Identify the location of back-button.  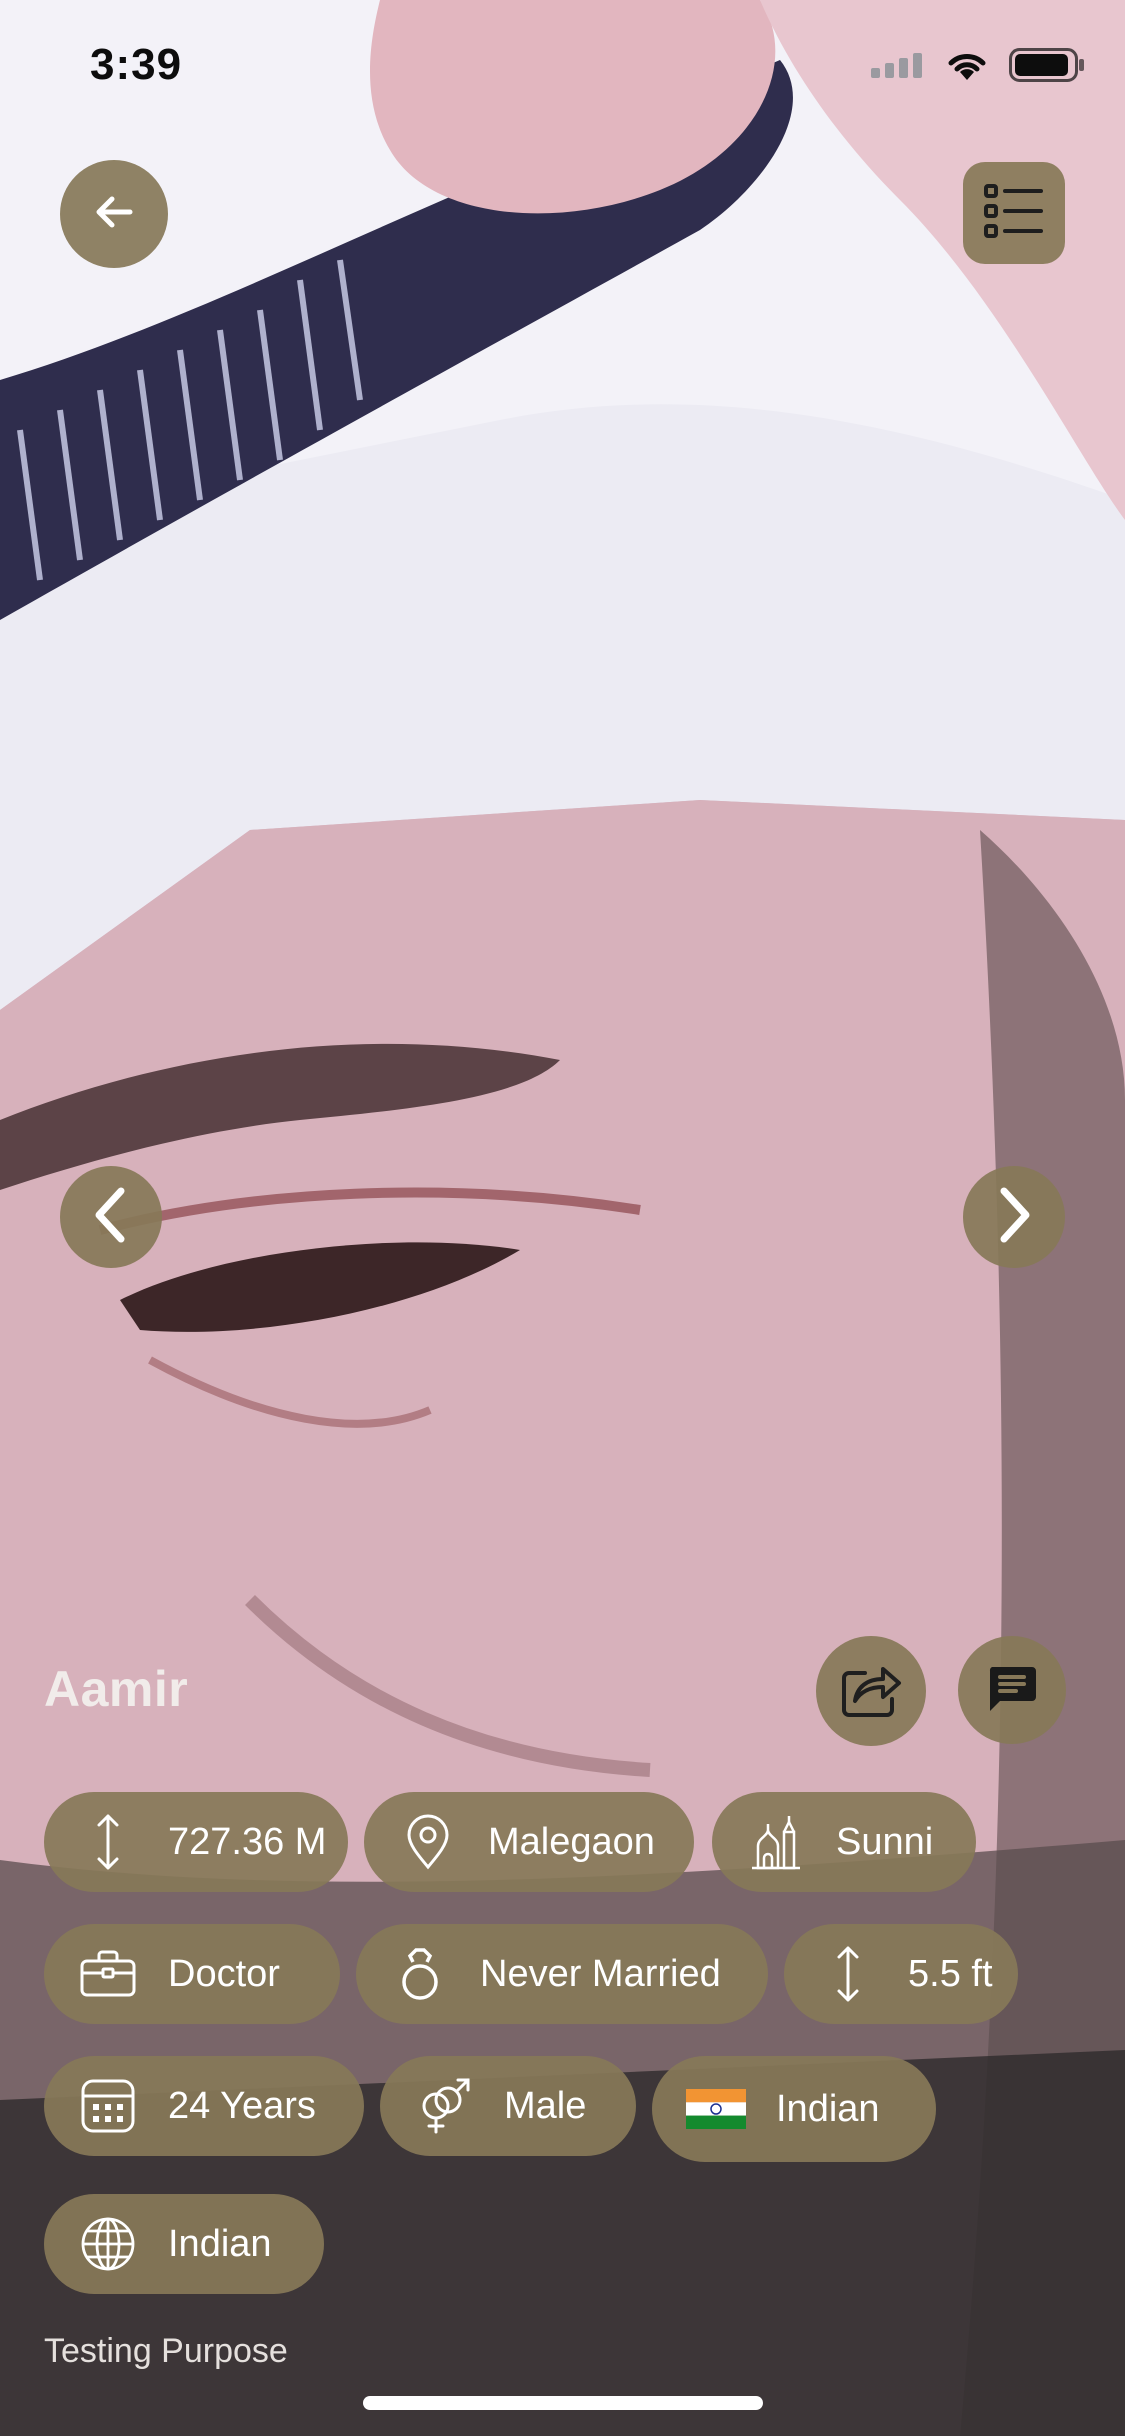
(114, 214).